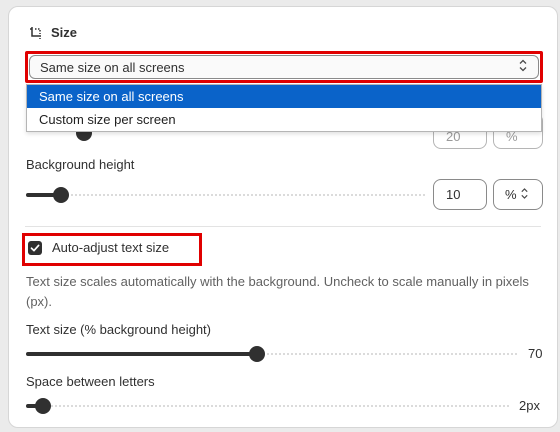 The image size is (560, 432). What do you see at coordinates (141, 354) in the screenshot?
I see `slider-fill` at bounding box center [141, 354].